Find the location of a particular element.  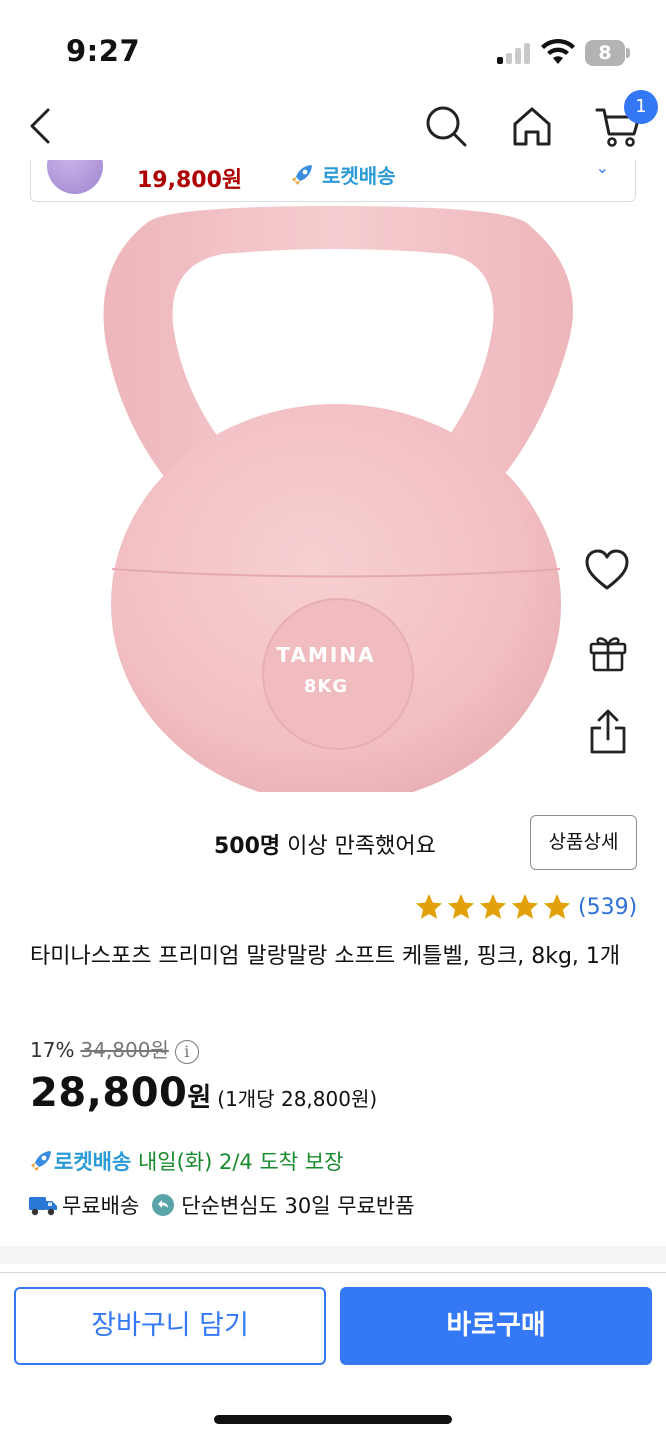

home-indicator is located at coordinates (333, 1419).